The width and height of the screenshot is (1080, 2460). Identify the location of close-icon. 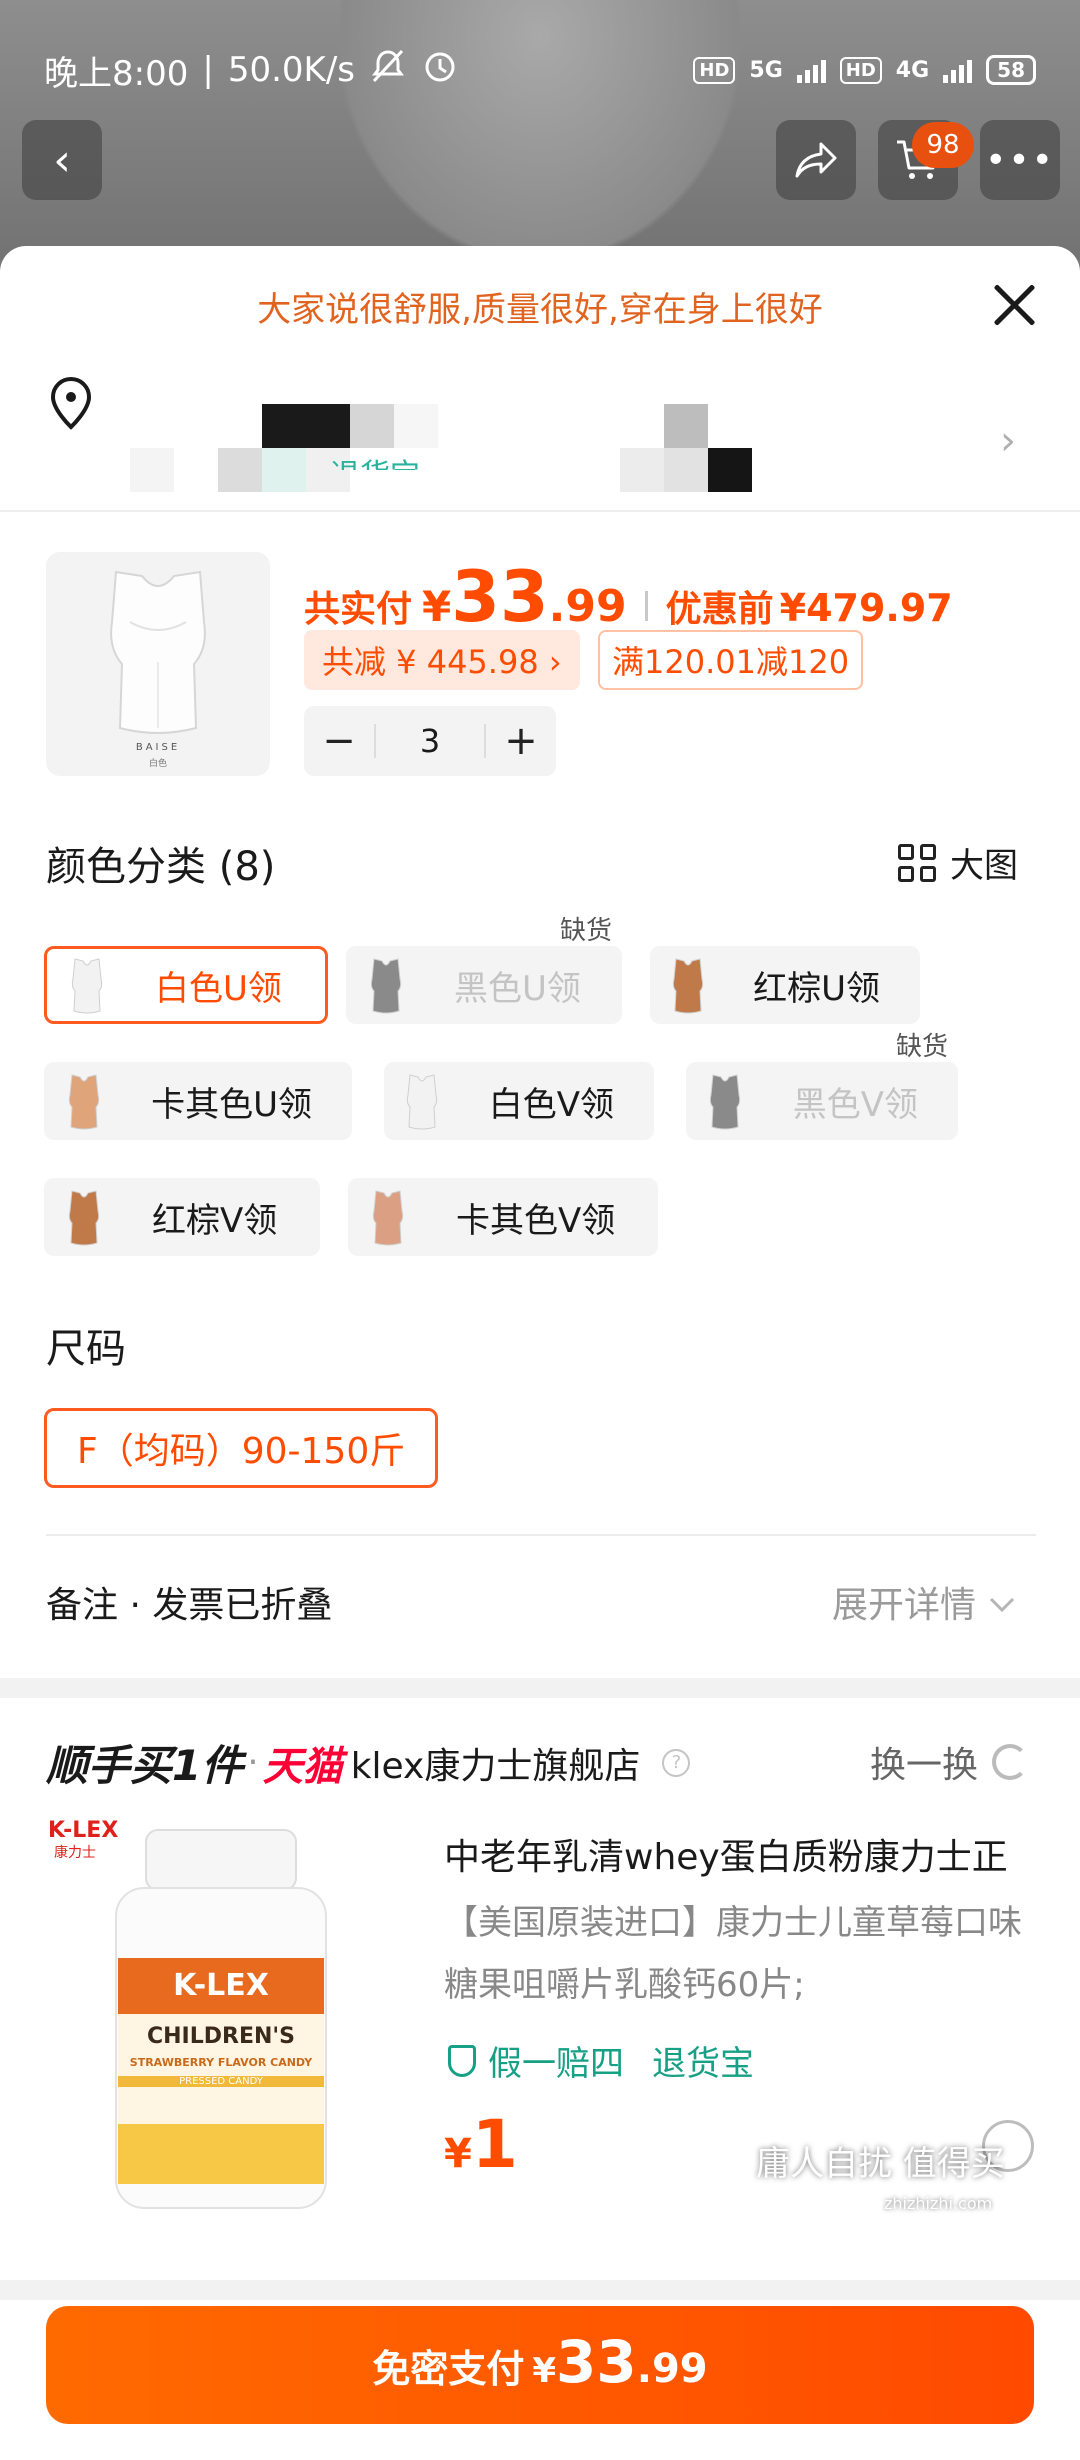
(1015, 305).